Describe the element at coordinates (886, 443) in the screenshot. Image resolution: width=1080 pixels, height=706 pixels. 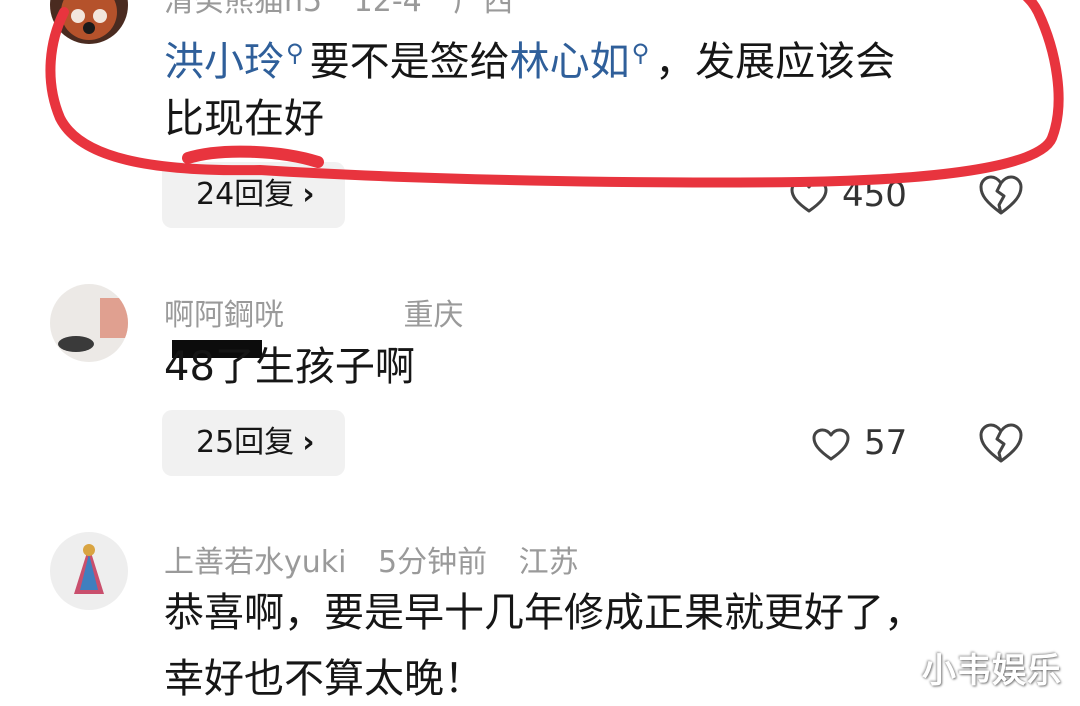
I see `like-count: 57` at that location.